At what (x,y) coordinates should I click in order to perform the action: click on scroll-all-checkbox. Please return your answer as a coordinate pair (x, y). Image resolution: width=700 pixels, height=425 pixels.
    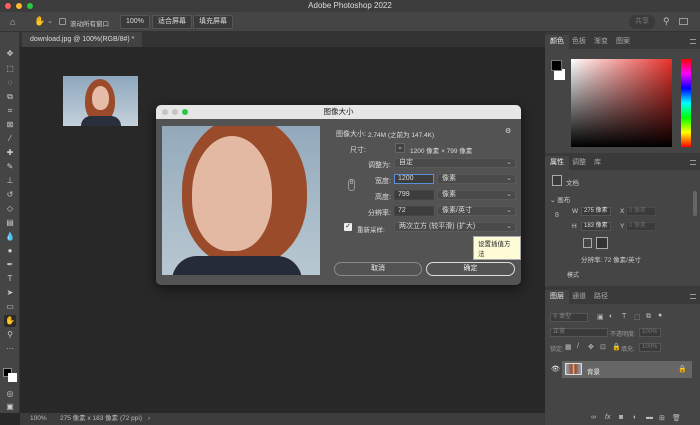
    Looking at the image, I should click on (62, 21).